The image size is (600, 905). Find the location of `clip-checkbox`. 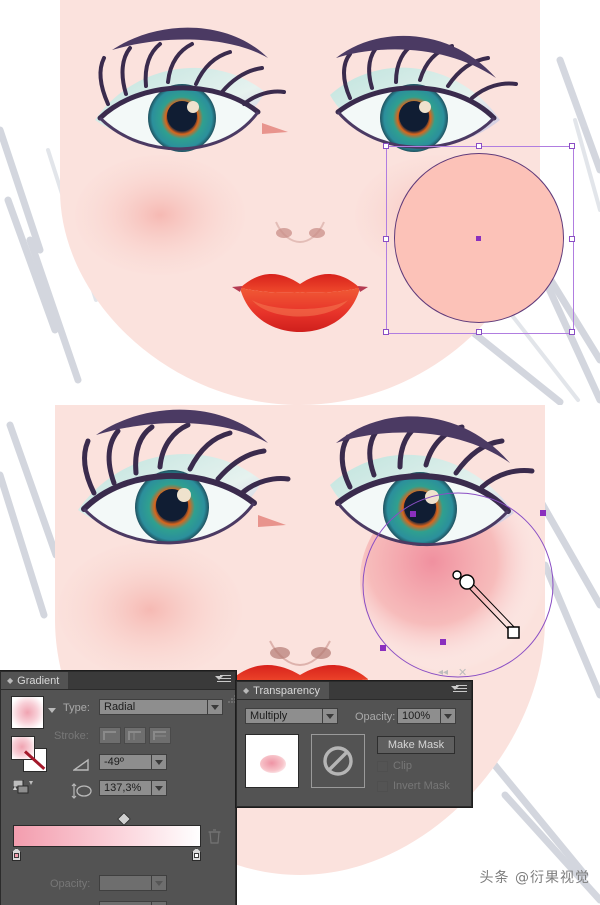

clip-checkbox is located at coordinates (382, 766).